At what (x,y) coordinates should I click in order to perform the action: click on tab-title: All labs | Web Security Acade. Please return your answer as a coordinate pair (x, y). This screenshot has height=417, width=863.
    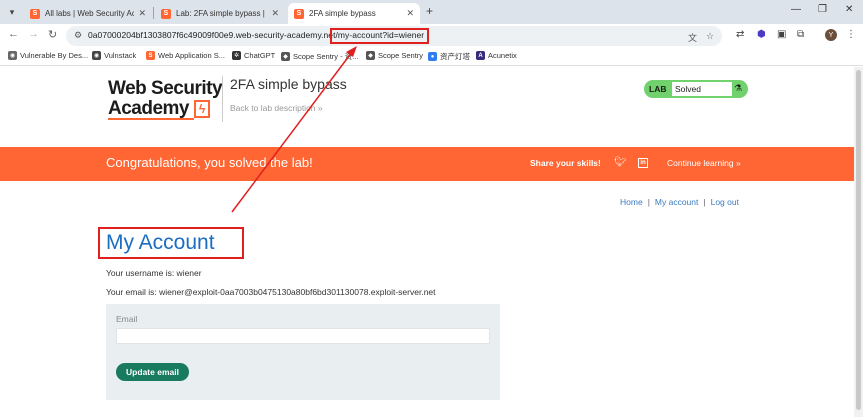
    Looking at the image, I should click on (90, 13).